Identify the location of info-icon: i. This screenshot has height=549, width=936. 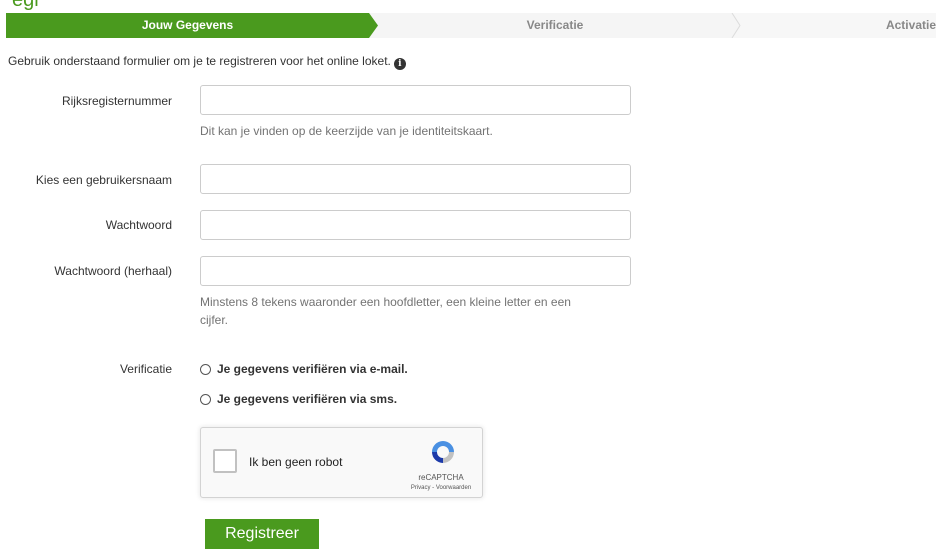
(399, 64).